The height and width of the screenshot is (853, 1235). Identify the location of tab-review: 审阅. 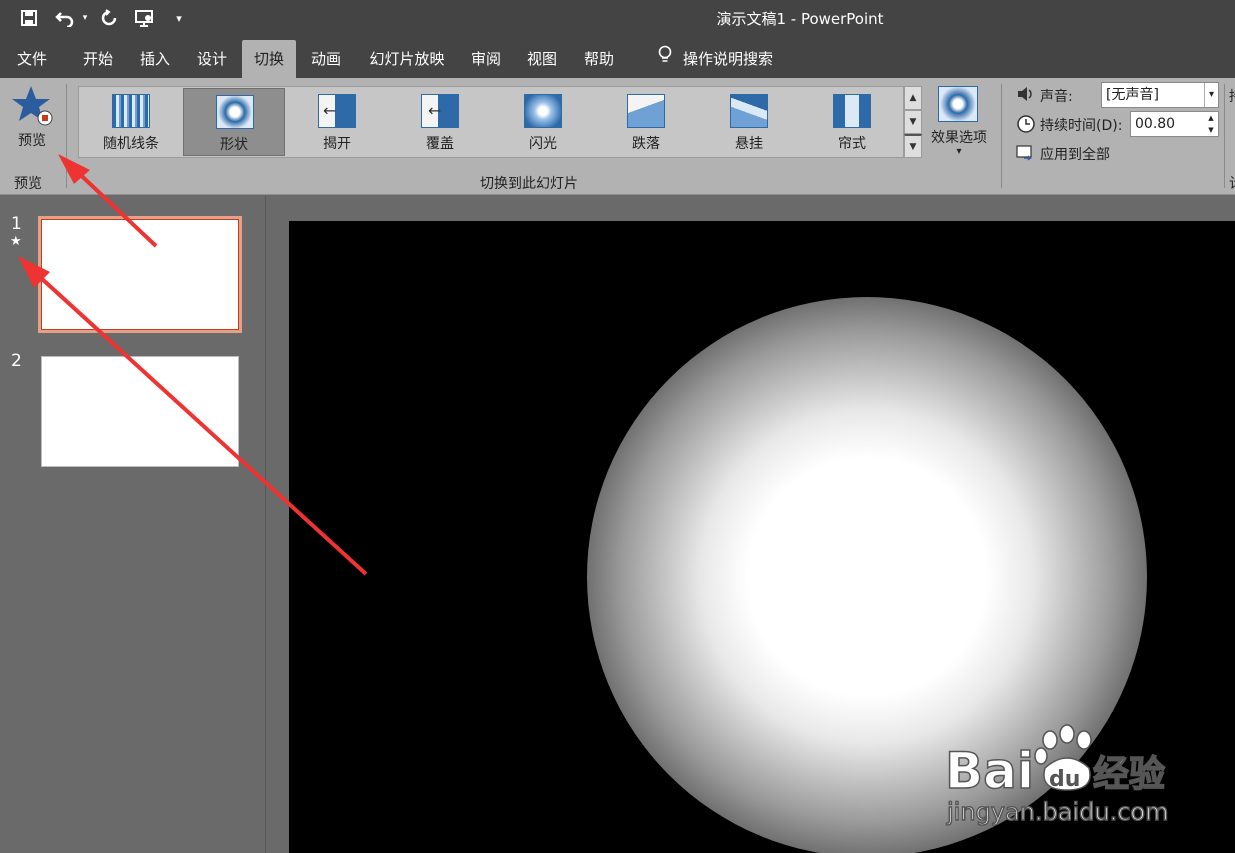
(486, 59).